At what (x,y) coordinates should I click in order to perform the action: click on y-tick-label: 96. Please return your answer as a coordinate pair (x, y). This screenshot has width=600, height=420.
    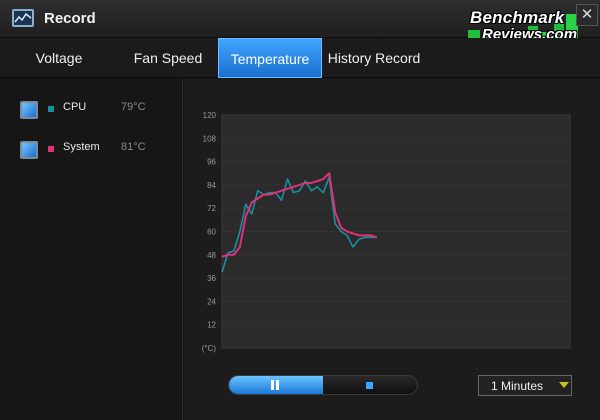
    Looking at the image, I should click on (211, 162).